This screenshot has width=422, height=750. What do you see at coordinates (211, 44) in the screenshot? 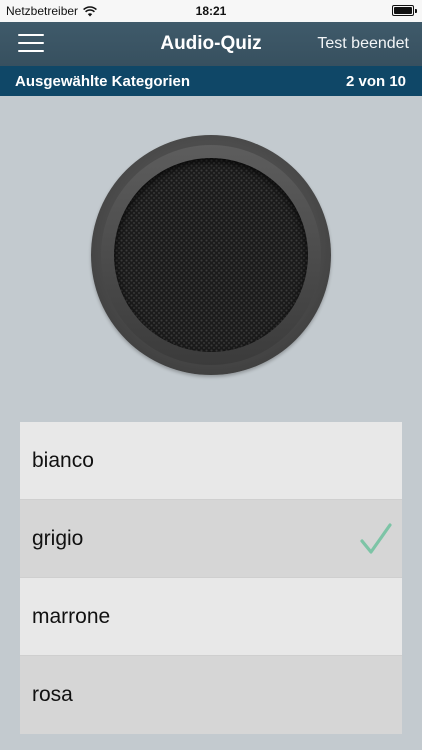
I see `nav-bar: Audio-Quiz Test beendet` at bounding box center [211, 44].